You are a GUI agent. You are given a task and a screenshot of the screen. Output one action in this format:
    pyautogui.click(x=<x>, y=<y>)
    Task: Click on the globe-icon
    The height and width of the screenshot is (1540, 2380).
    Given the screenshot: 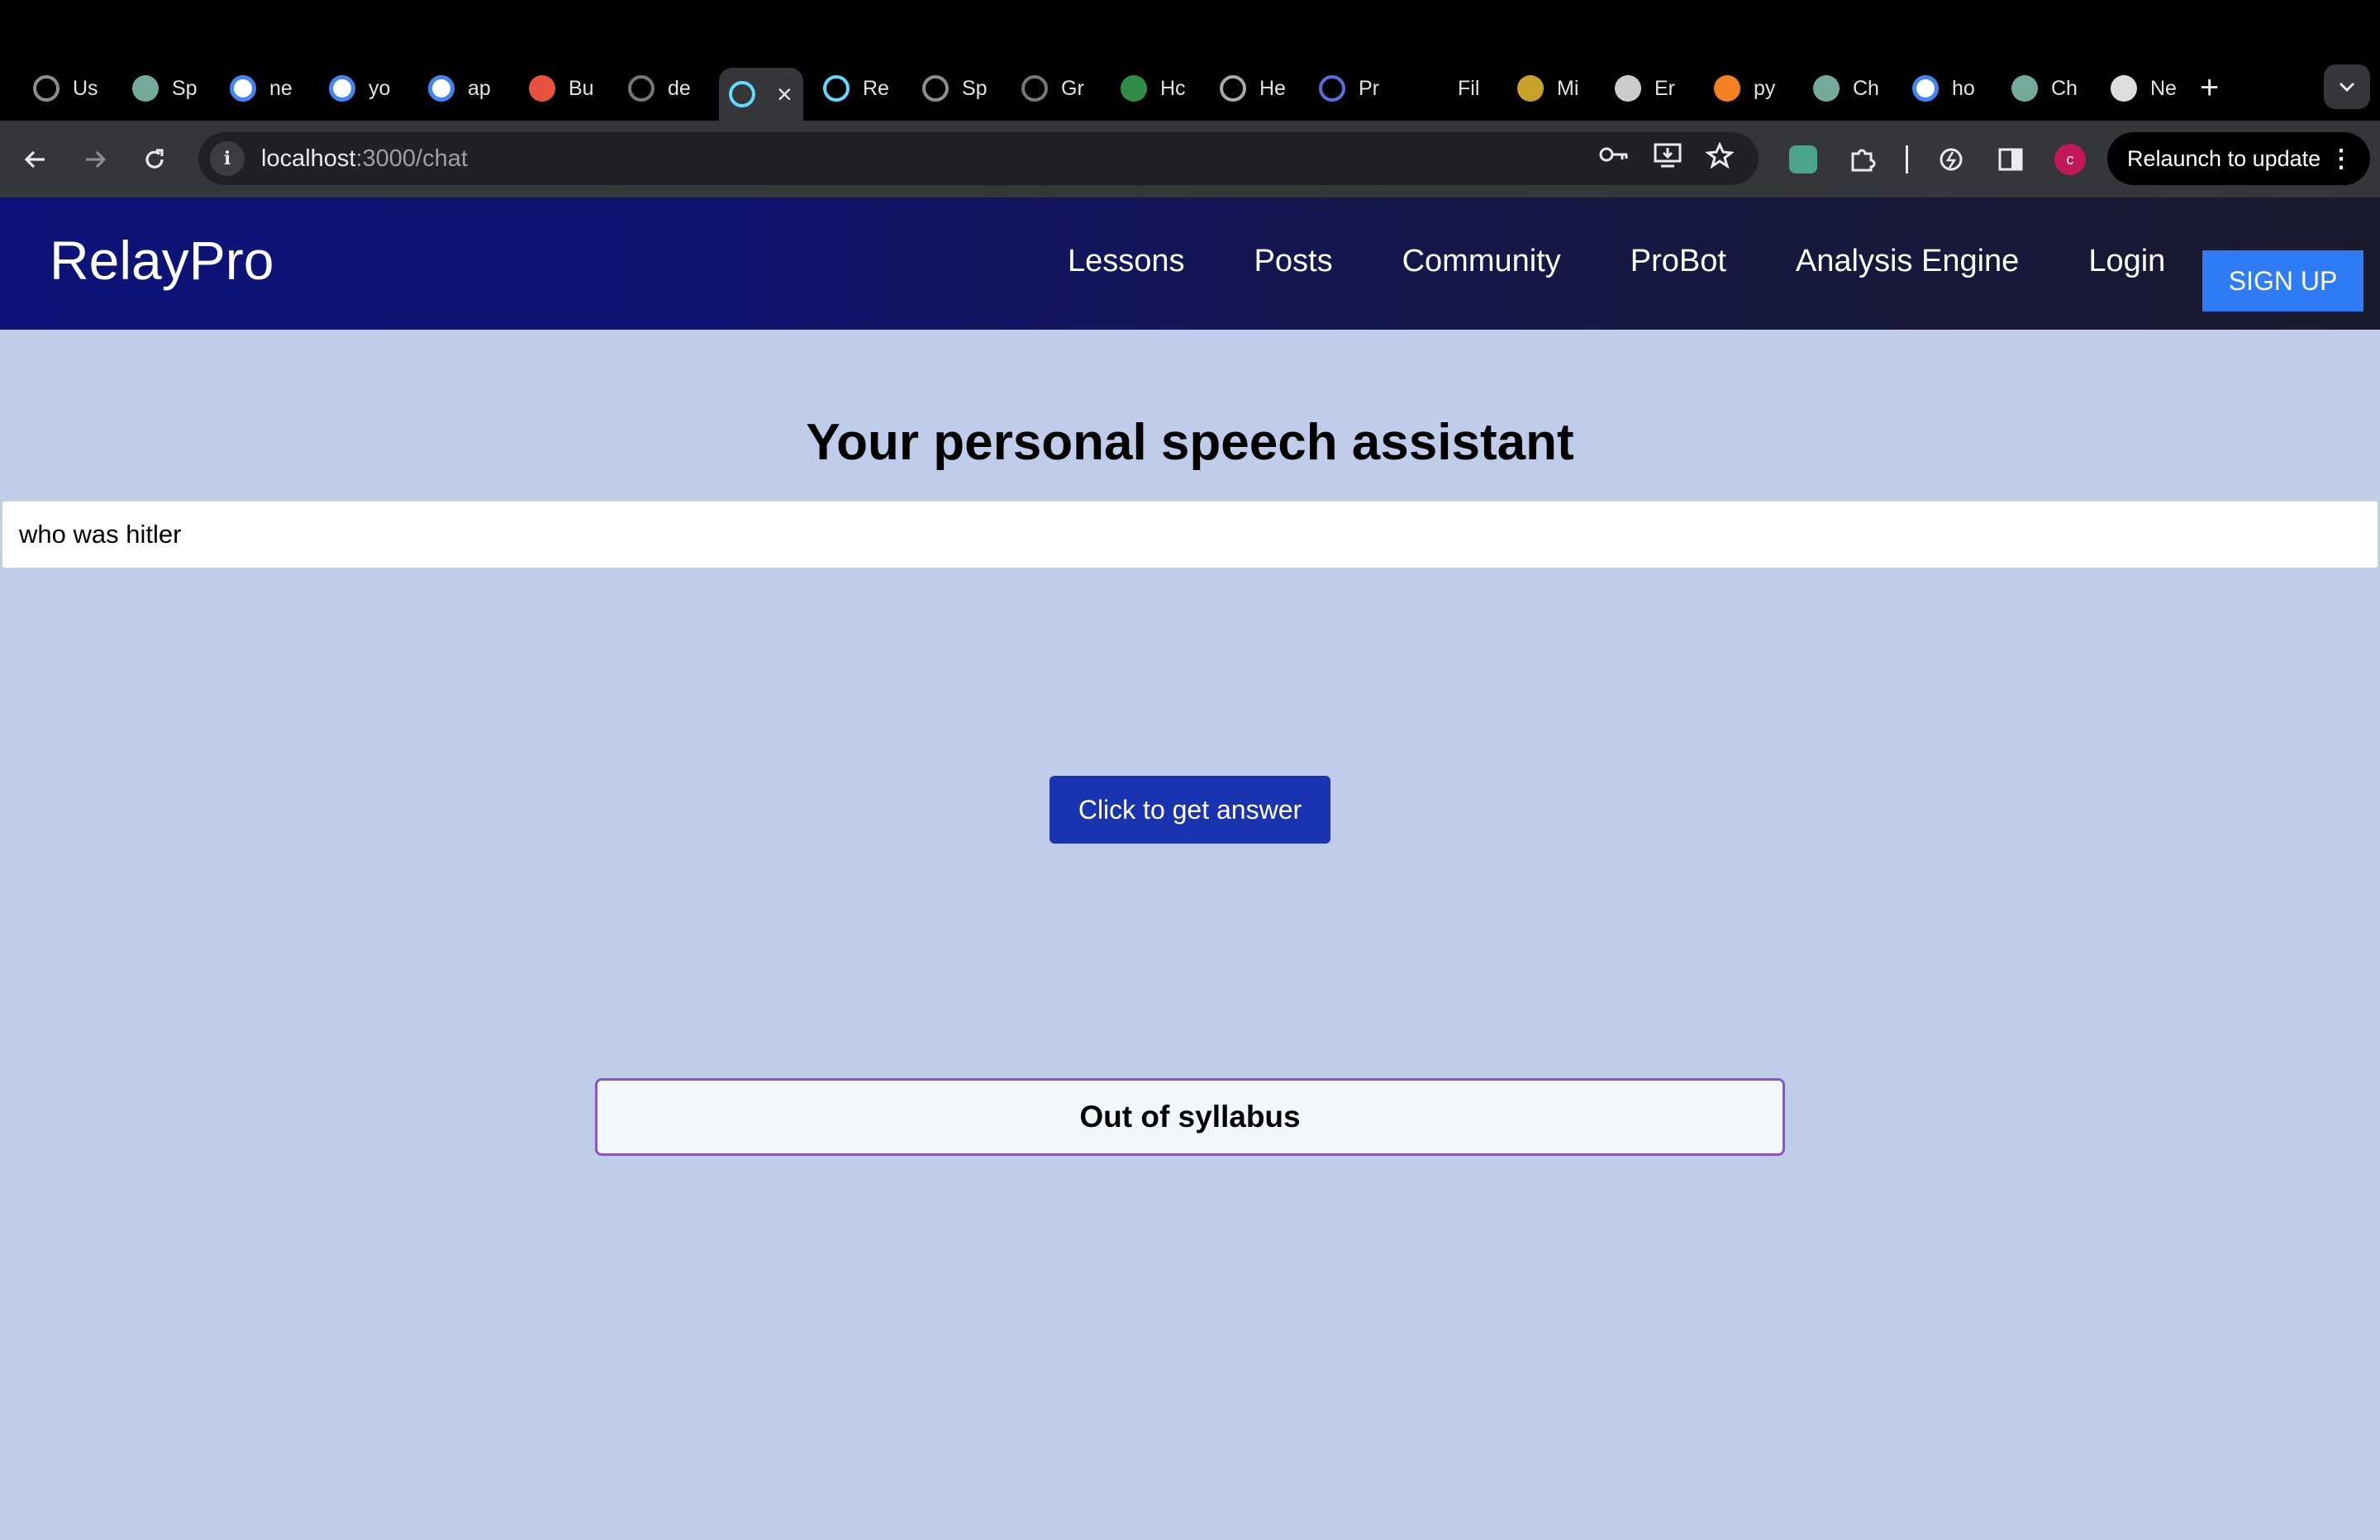 What is the action you would take?
    pyautogui.click(x=1628, y=88)
    